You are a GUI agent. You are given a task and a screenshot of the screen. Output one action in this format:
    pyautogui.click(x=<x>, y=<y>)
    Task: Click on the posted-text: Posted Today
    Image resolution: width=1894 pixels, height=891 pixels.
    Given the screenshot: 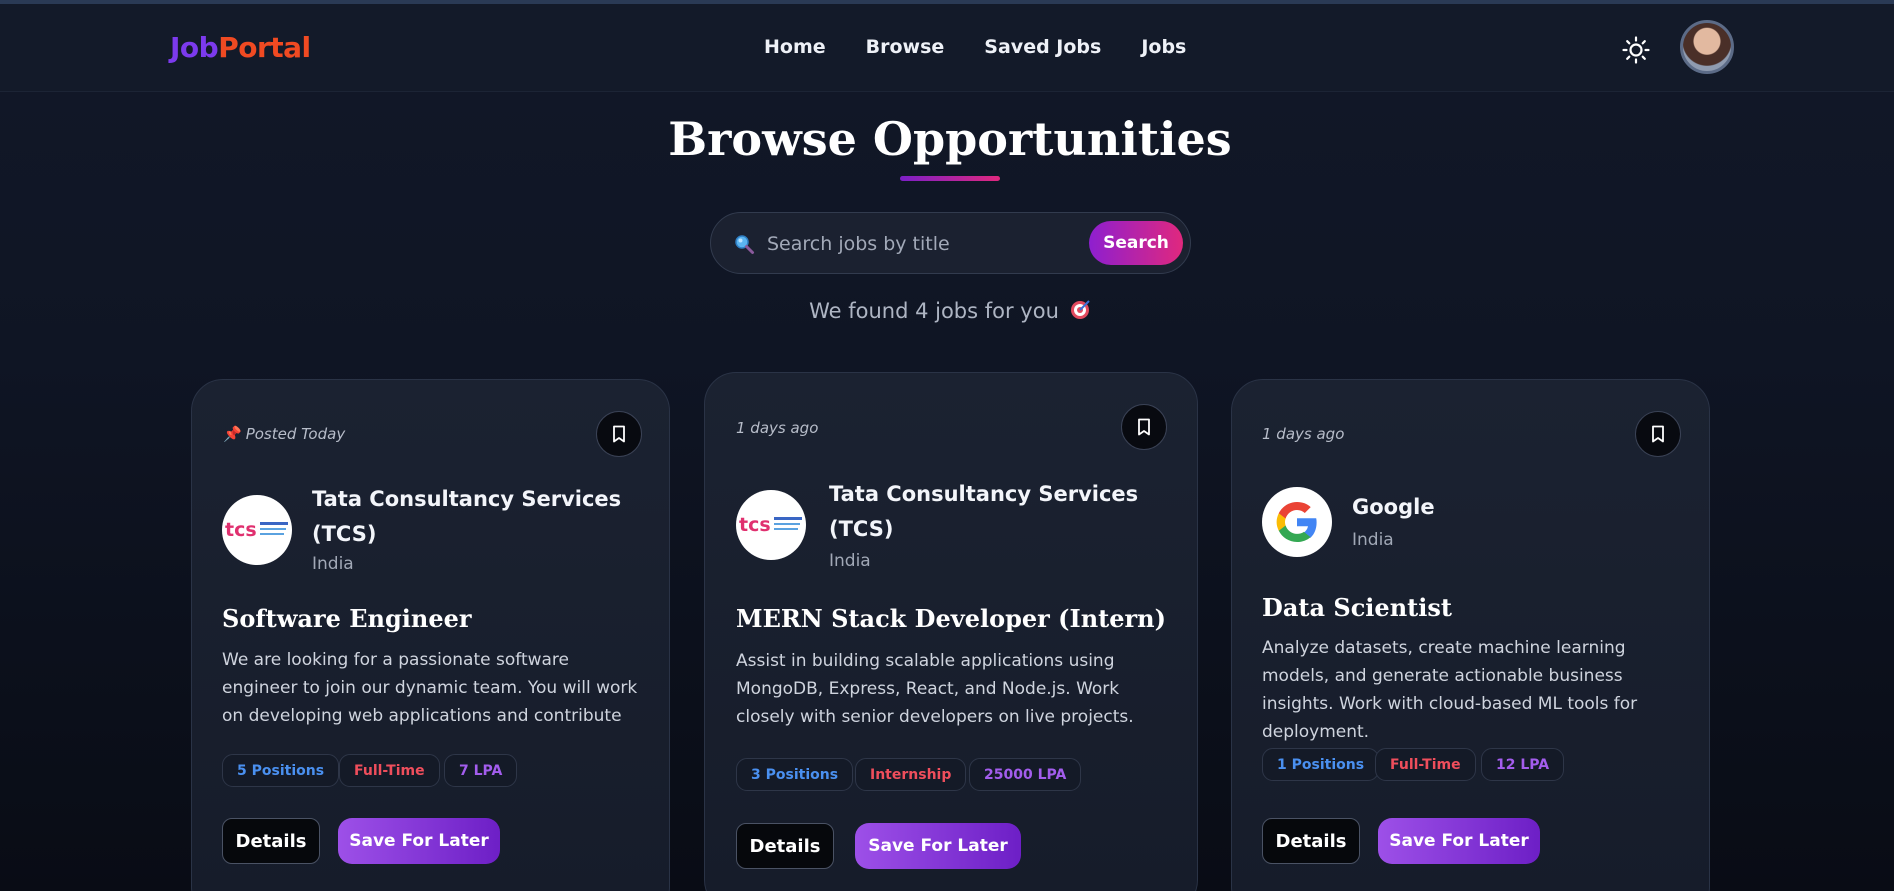 What is the action you would take?
    pyautogui.click(x=295, y=434)
    